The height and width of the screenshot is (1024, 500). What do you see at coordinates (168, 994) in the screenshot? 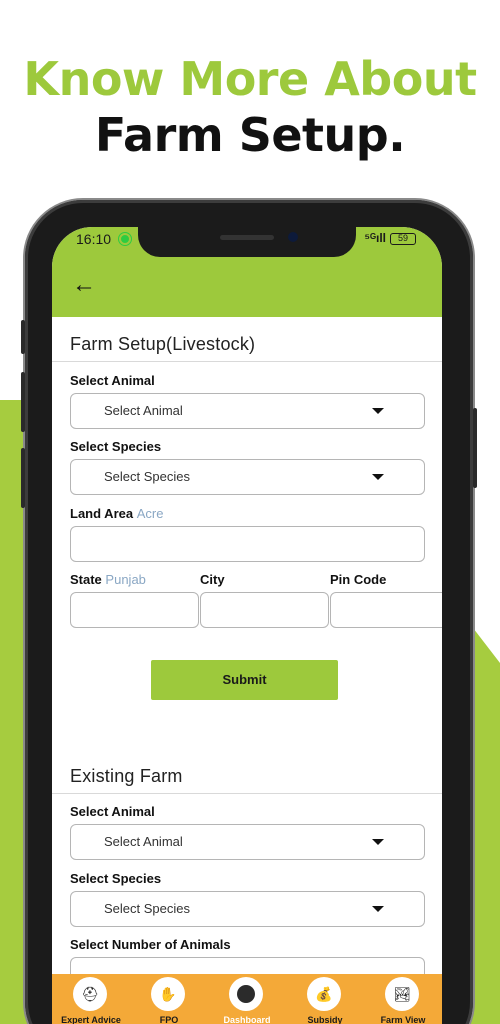
I see `hand-coin-icon: ✋` at bounding box center [168, 994].